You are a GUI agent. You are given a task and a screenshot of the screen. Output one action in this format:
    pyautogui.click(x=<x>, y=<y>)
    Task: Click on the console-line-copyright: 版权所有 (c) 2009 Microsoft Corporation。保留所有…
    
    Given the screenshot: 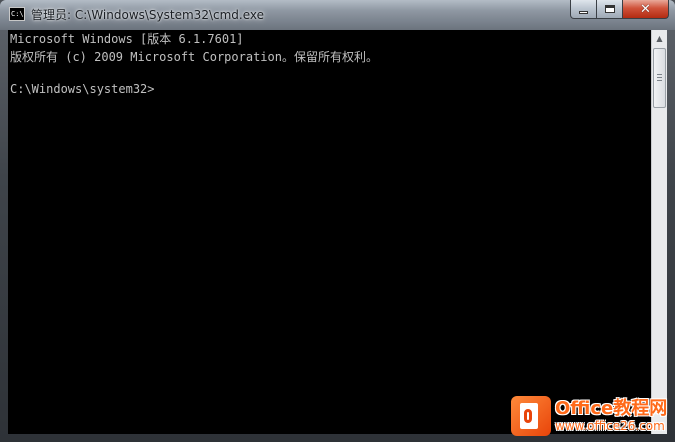 What is the action you would take?
    pyautogui.click(x=194, y=57)
    